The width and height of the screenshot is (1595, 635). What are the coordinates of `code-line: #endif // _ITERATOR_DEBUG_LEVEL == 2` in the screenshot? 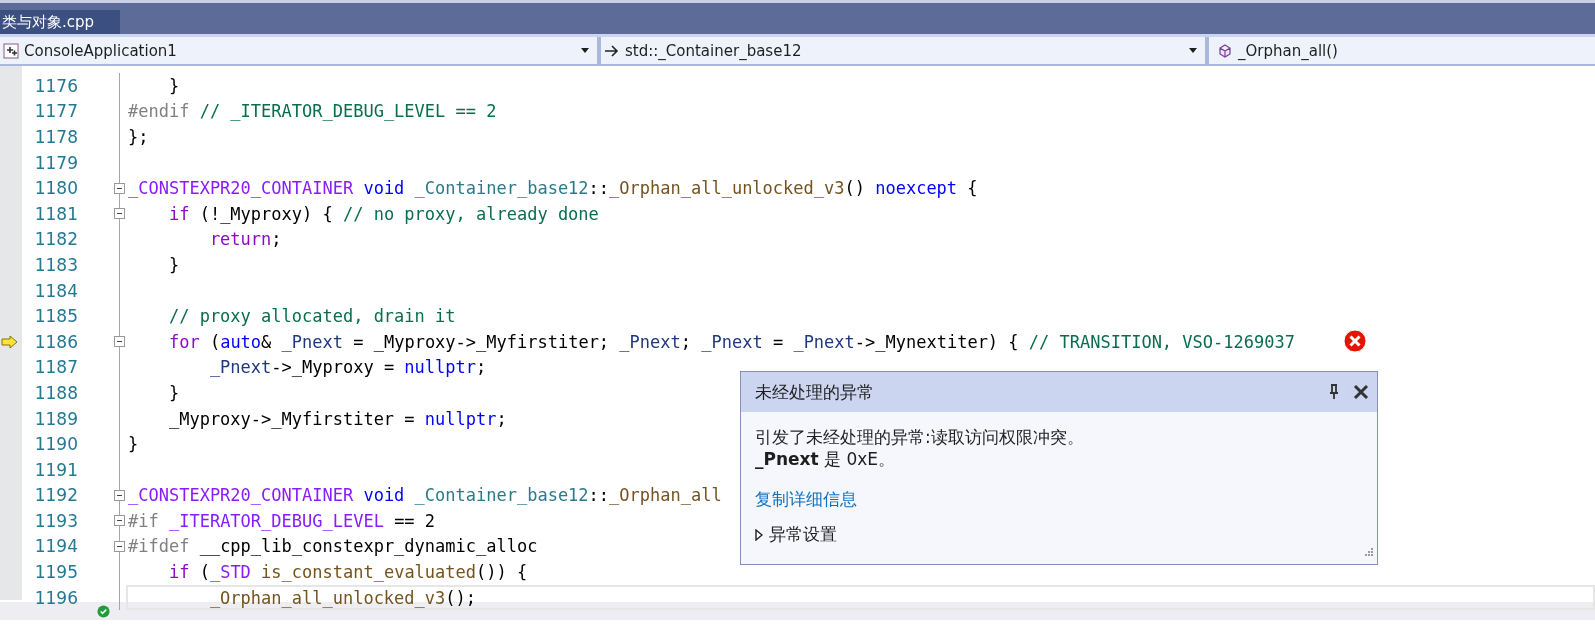 It's located at (312, 111).